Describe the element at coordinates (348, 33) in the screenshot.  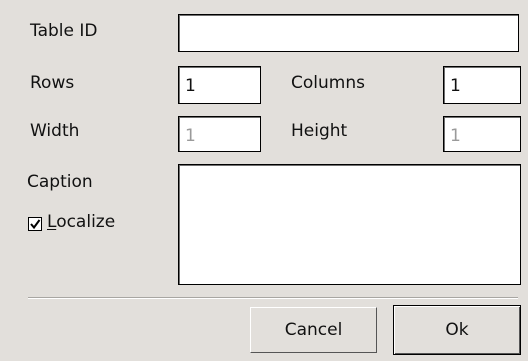
I see `table-id-input` at that location.